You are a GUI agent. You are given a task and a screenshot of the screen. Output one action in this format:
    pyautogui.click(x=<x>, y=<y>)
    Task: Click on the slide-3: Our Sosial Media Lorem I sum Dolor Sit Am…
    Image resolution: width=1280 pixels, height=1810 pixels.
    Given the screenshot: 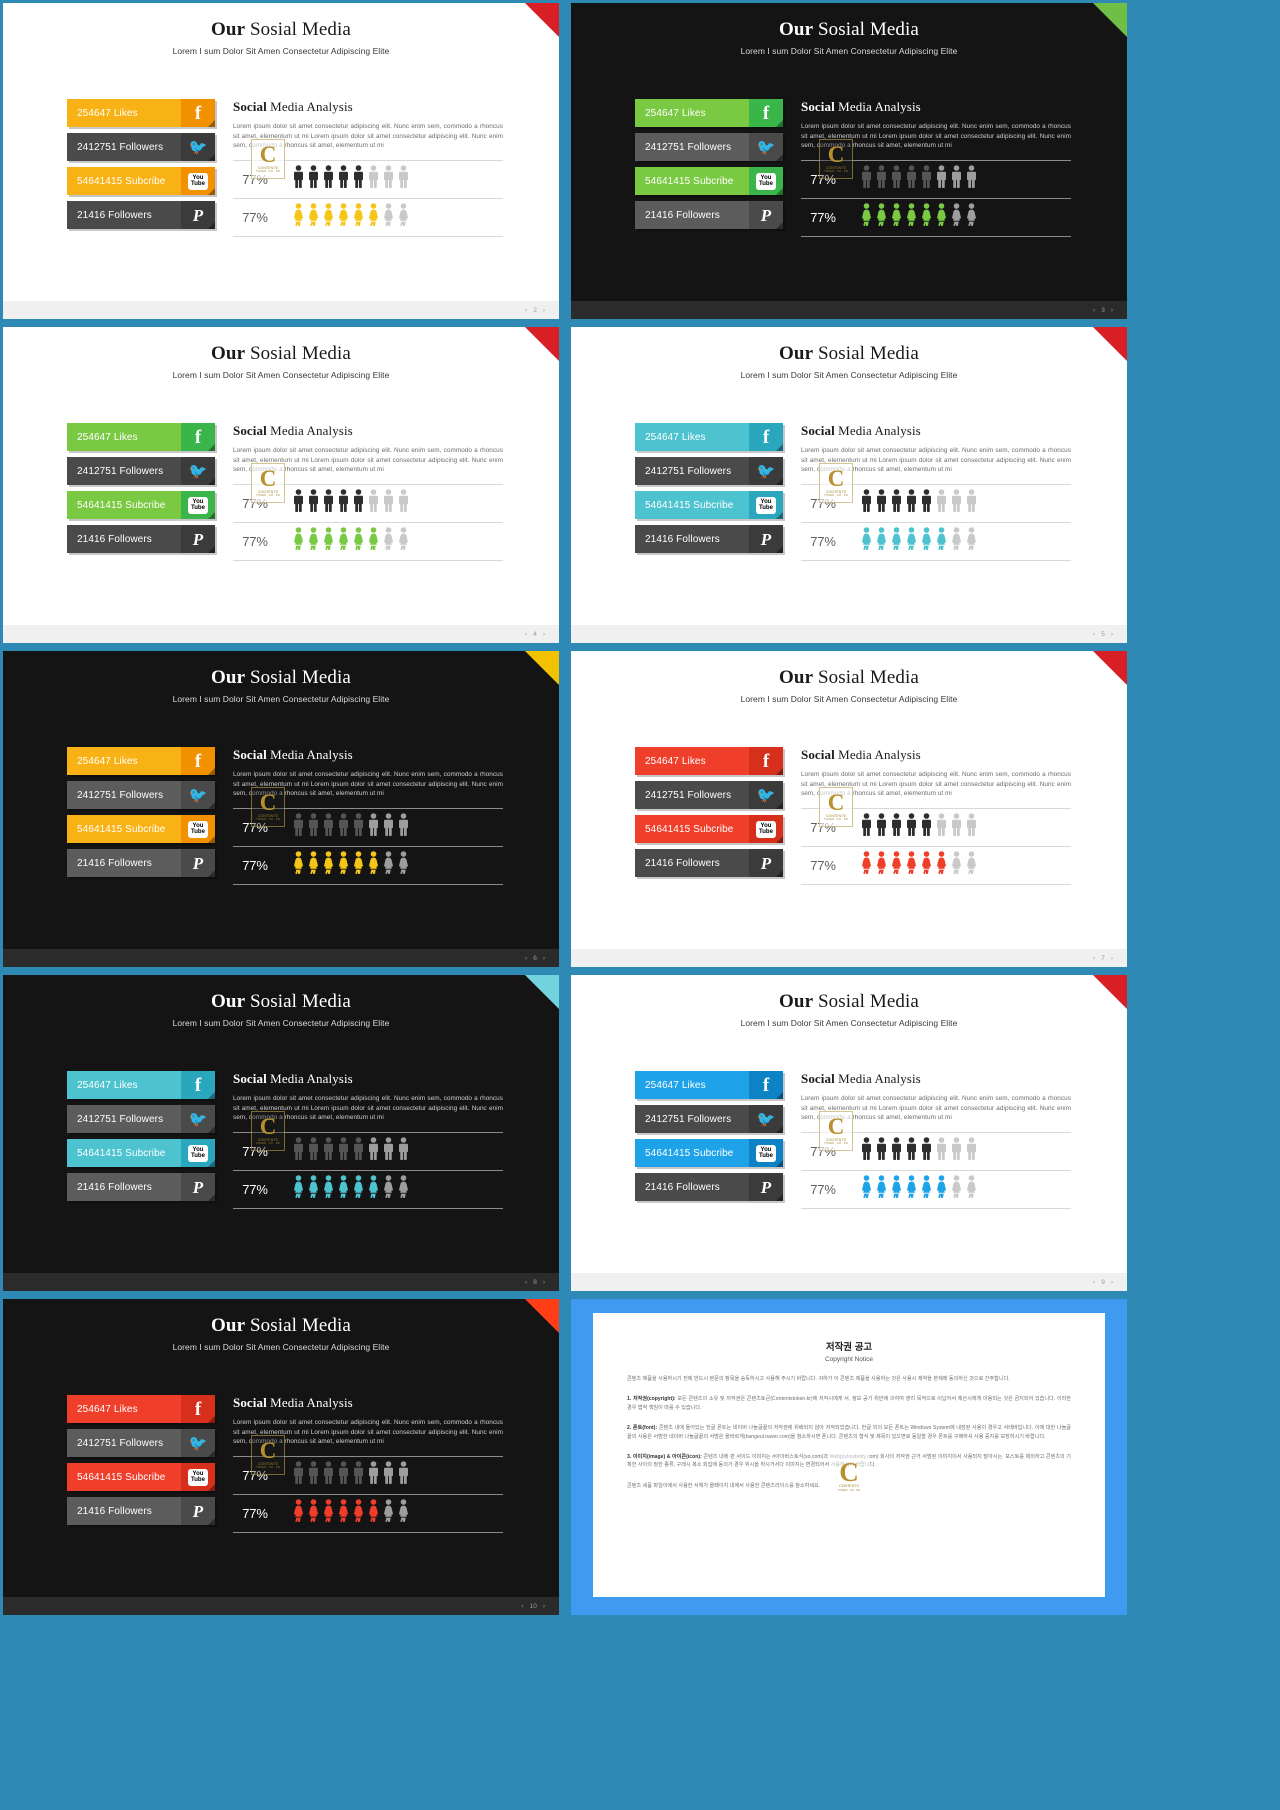 What is the action you would take?
    pyautogui.click(x=849, y=161)
    